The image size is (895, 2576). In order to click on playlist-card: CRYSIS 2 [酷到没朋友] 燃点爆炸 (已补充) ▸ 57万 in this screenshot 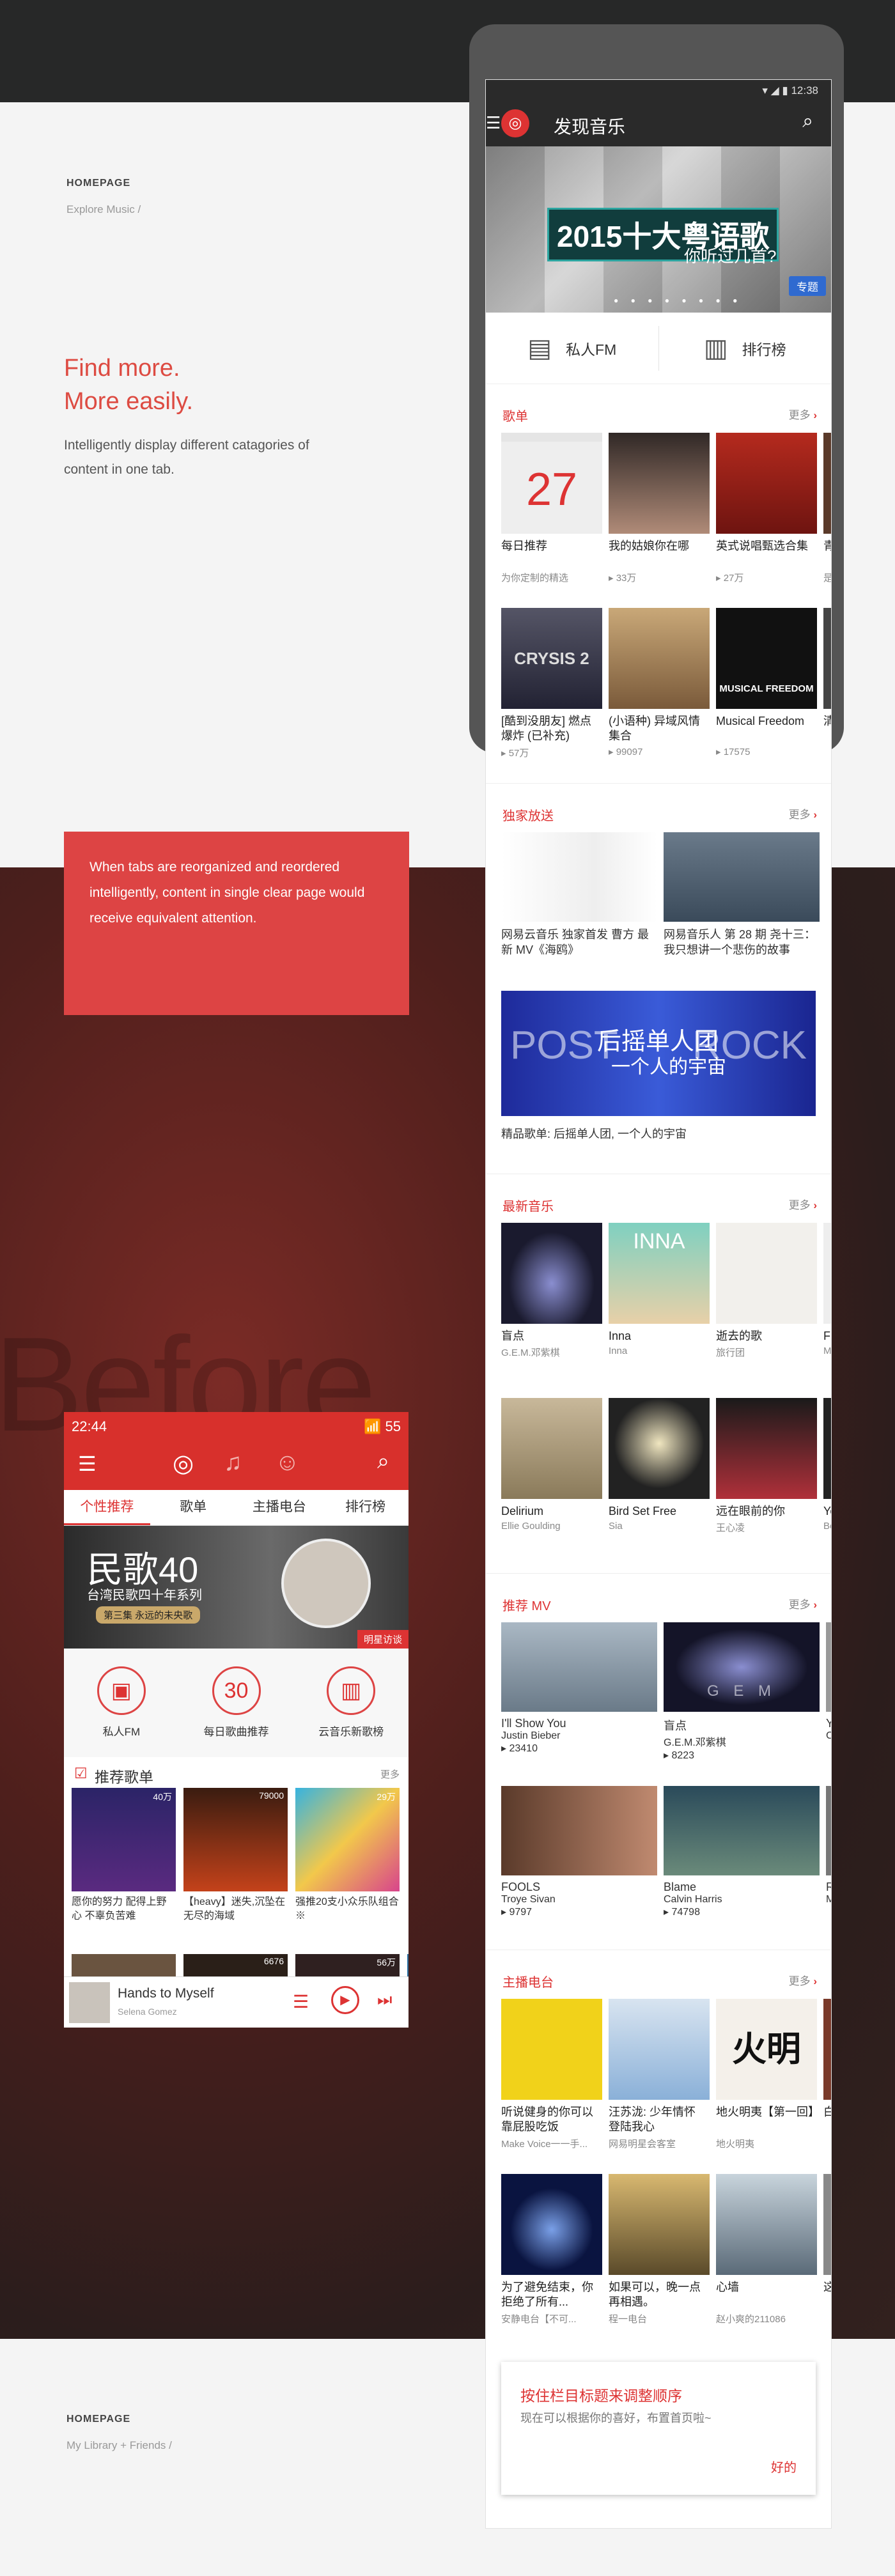, I will do `click(551, 695)`.